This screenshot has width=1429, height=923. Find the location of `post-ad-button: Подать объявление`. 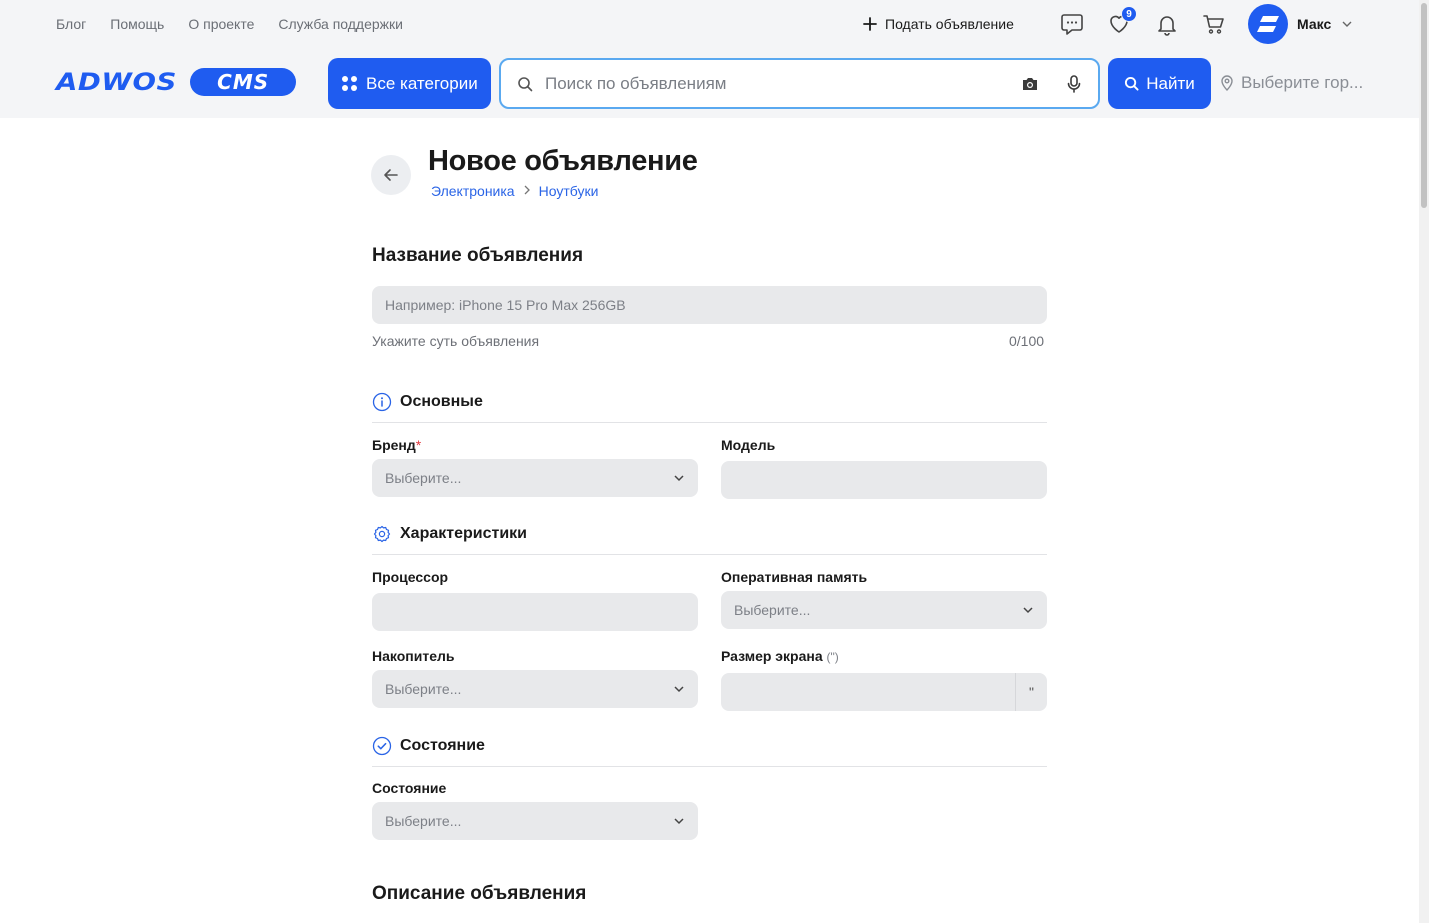

post-ad-button: Подать объявление is located at coordinates (938, 24).